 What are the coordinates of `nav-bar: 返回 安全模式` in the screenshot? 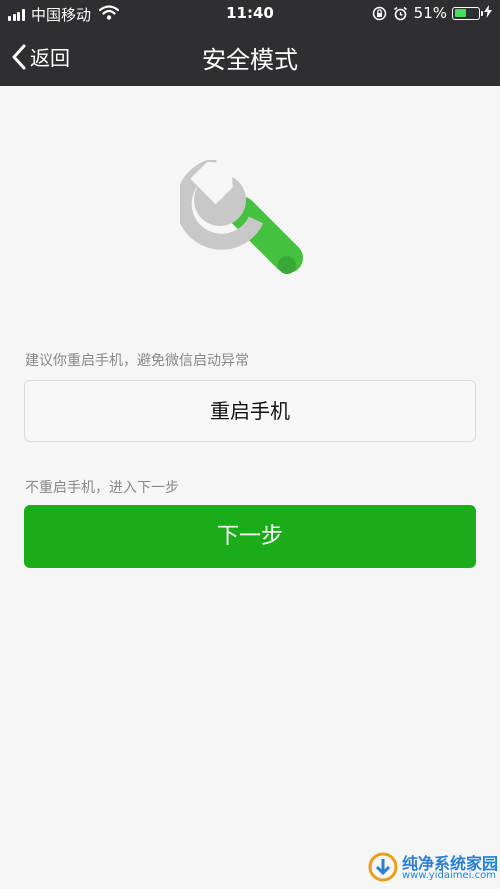 It's located at (250, 57).